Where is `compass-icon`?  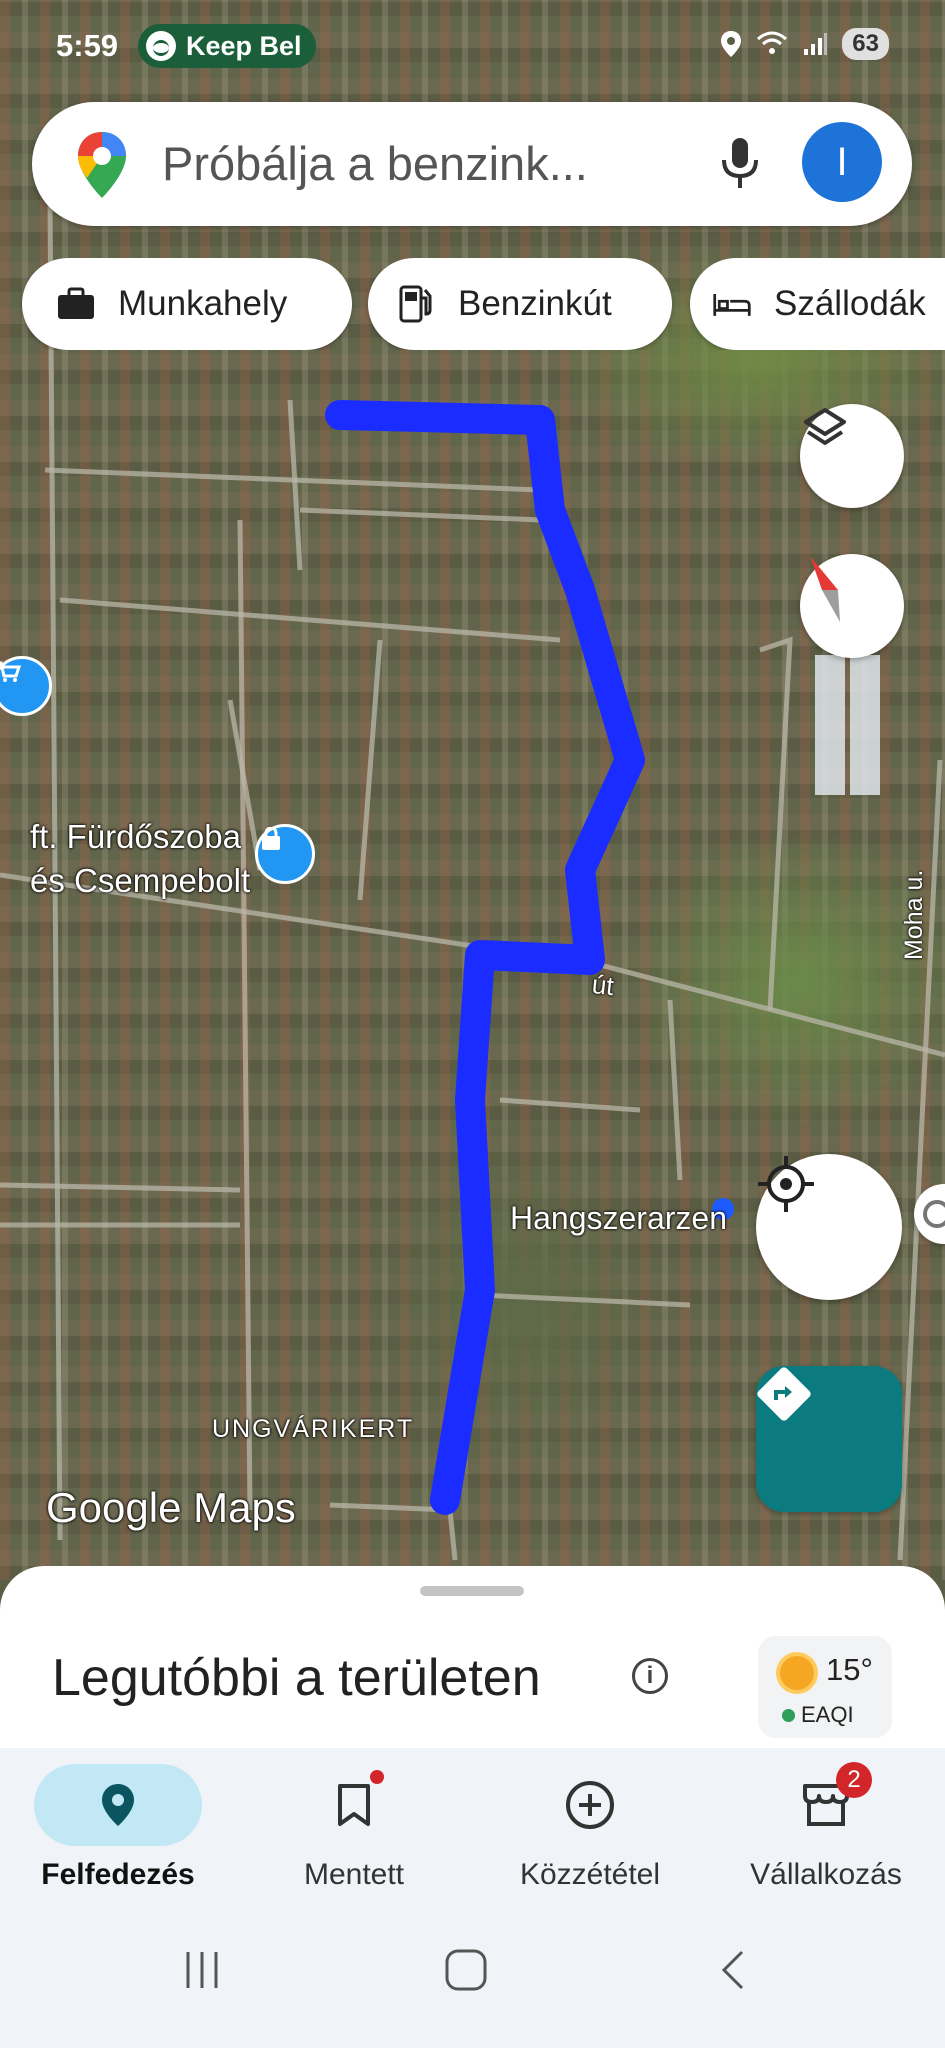
compass-icon is located at coordinates (825, 589).